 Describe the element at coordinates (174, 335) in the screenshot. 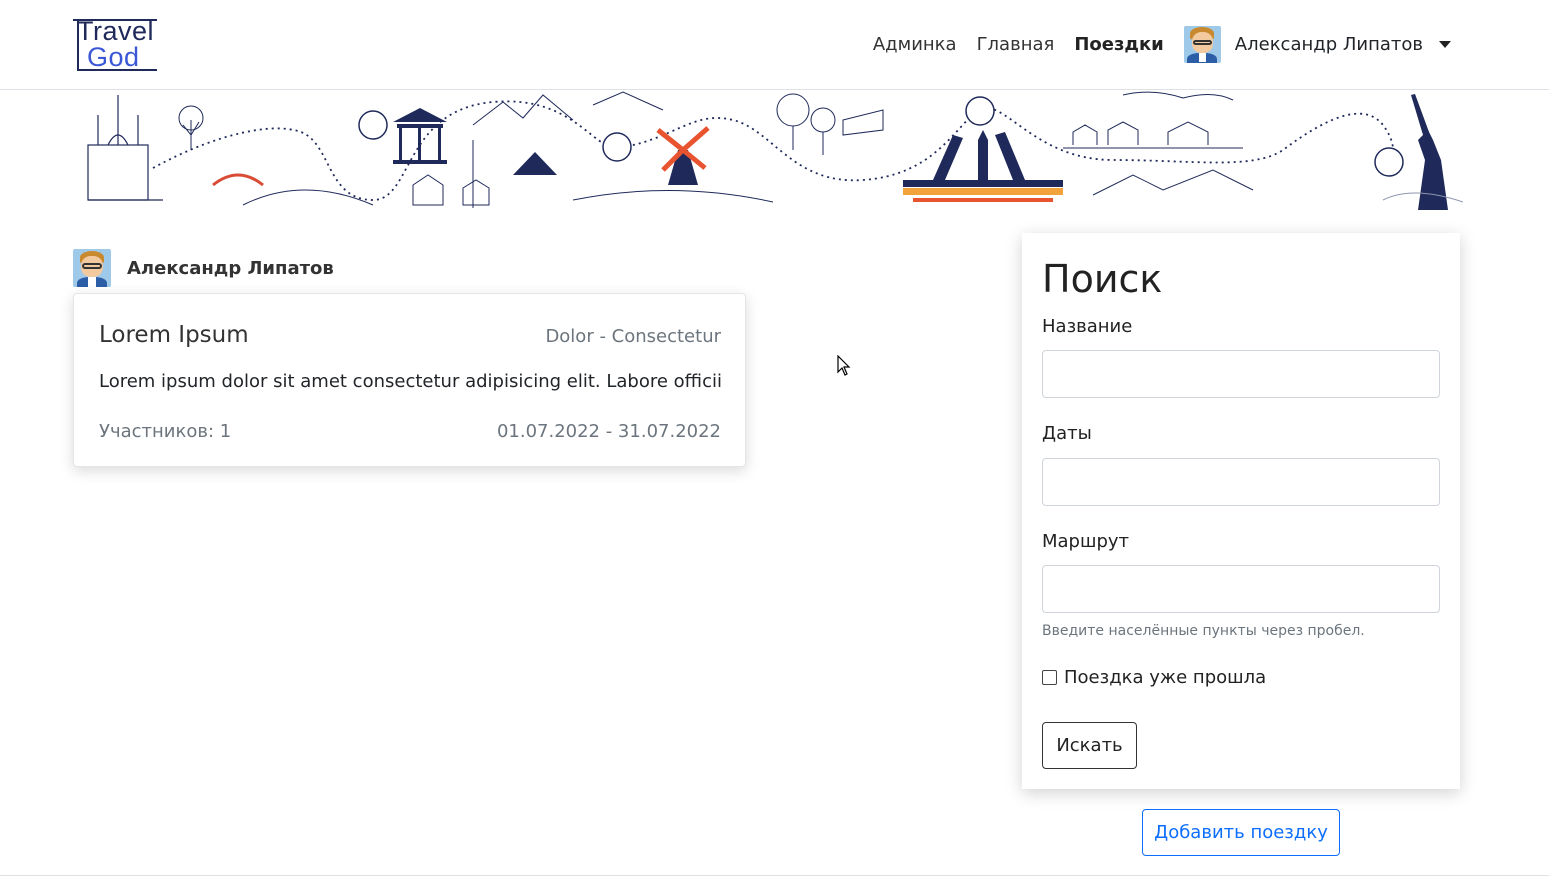

I see `trip-title: Lorem Ipsum` at that location.